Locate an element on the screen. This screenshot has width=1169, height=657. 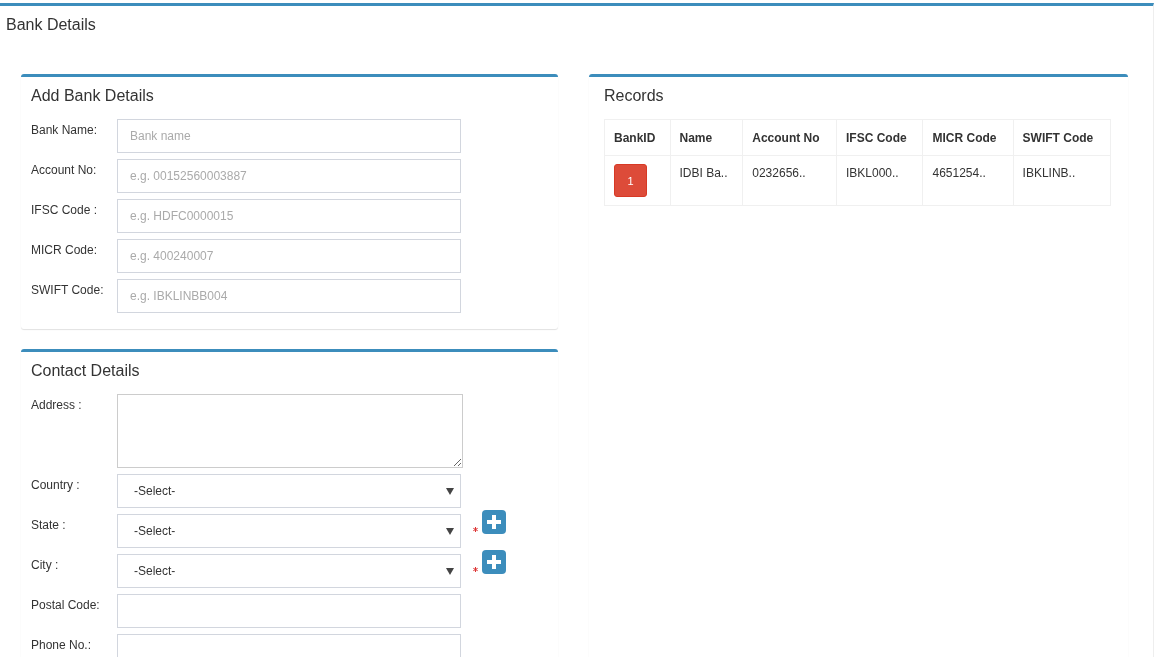
column-header: SWIFT Code is located at coordinates (1062, 137).